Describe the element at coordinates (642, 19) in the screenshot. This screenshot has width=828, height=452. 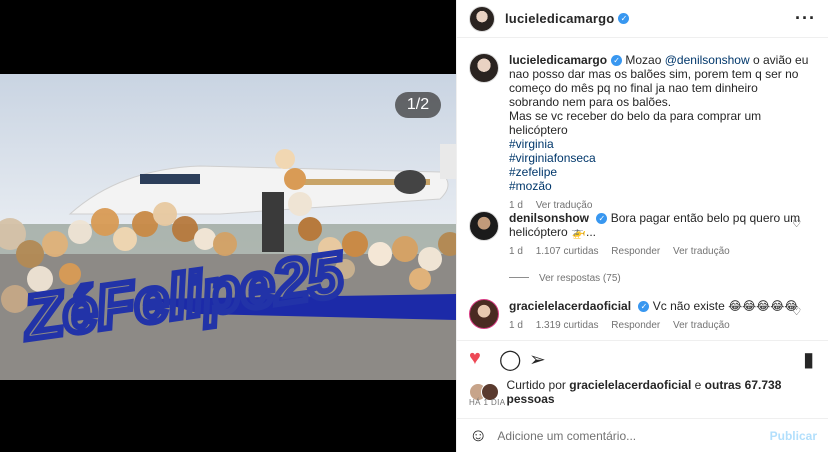
I see `post-header: lucieledicamargo ✓ ···` at that location.